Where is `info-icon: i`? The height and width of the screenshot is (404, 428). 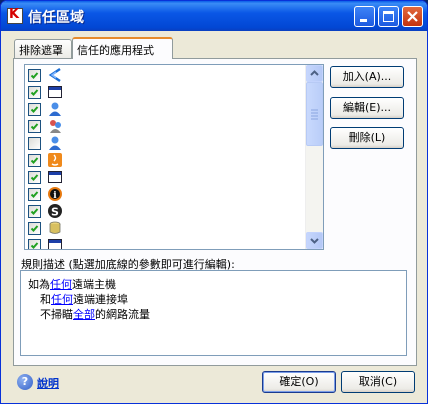
info-icon: i is located at coordinates (55, 194).